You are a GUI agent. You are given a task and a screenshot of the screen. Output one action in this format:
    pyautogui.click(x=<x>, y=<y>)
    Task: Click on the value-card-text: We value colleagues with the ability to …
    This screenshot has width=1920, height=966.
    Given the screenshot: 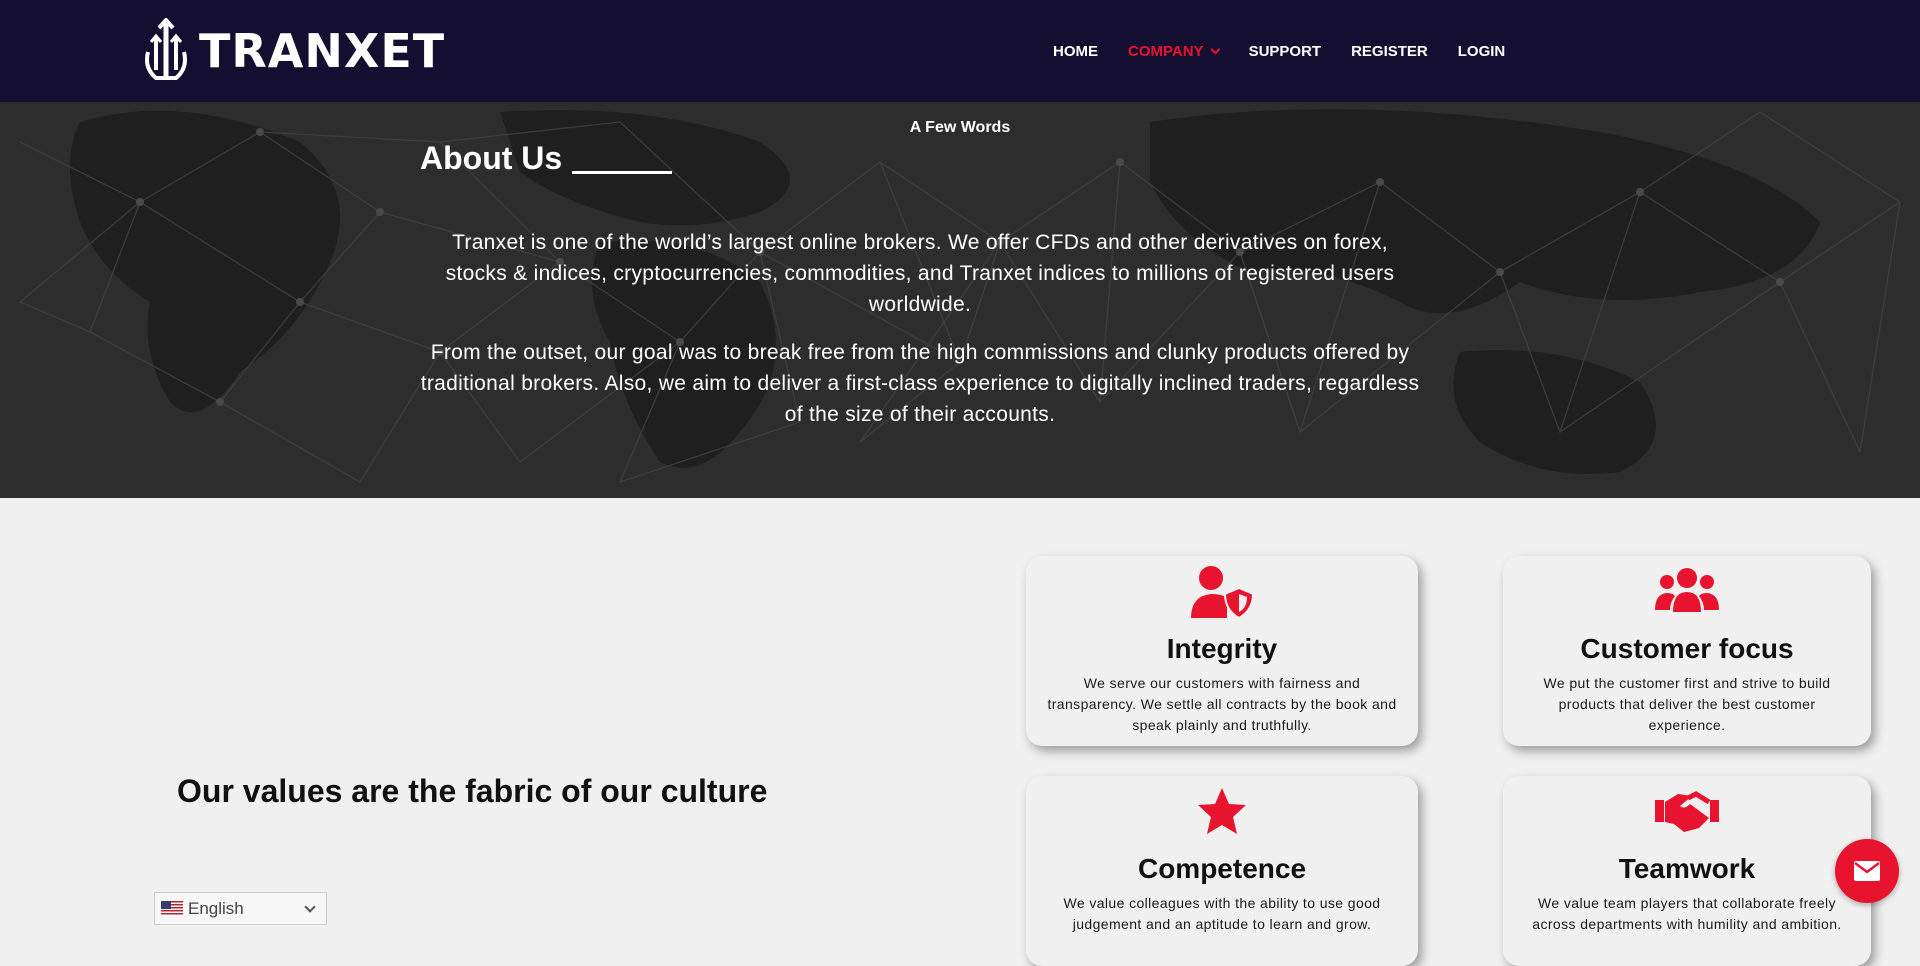 What is the action you would take?
    pyautogui.click(x=1222, y=913)
    